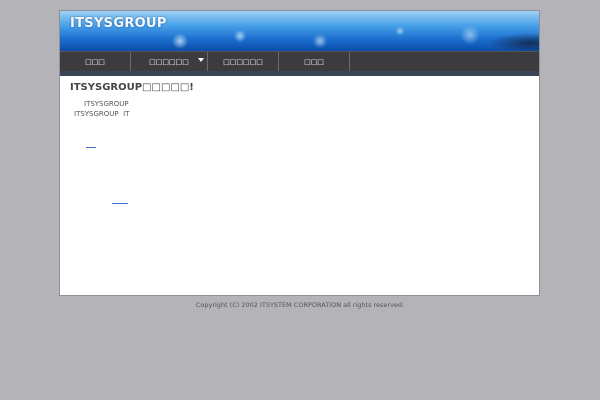 This screenshot has height=400, width=600. I want to click on nav-item-dropdown: □□□□□□, so click(169, 61).